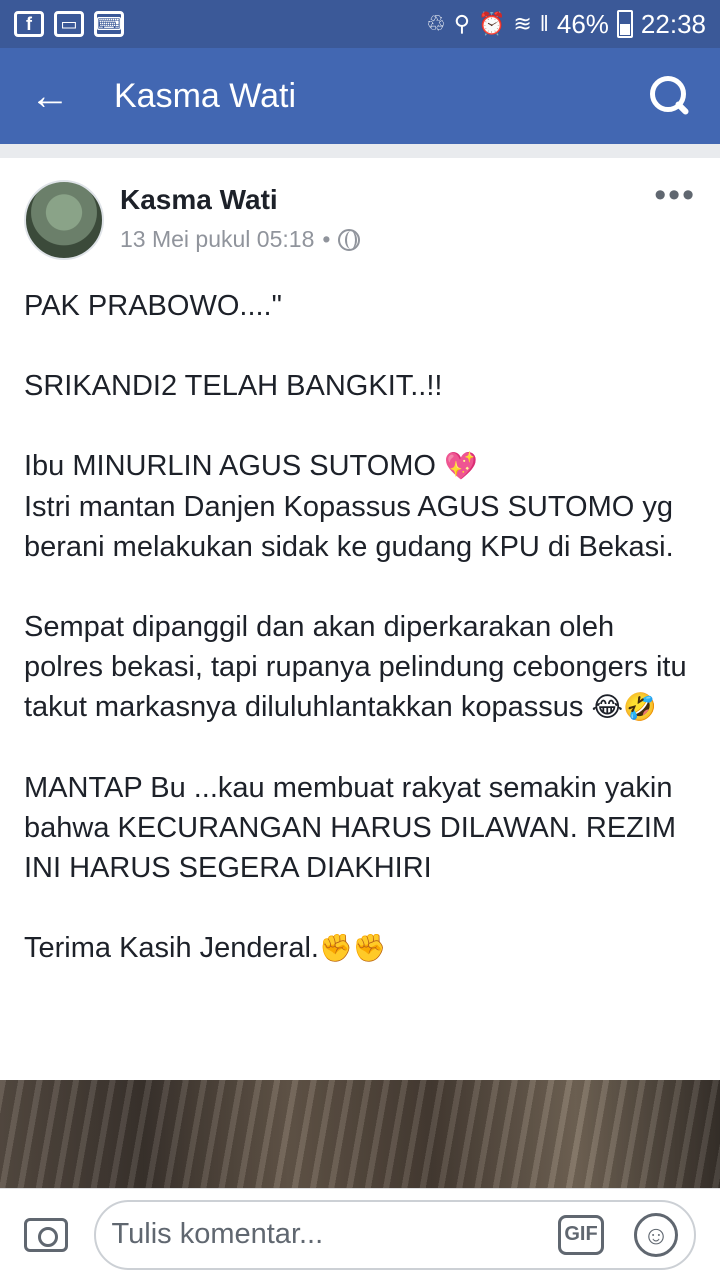  What do you see at coordinates (64, 220) in the screenshot?
I see `avatar` at bounding box center [64, 220].